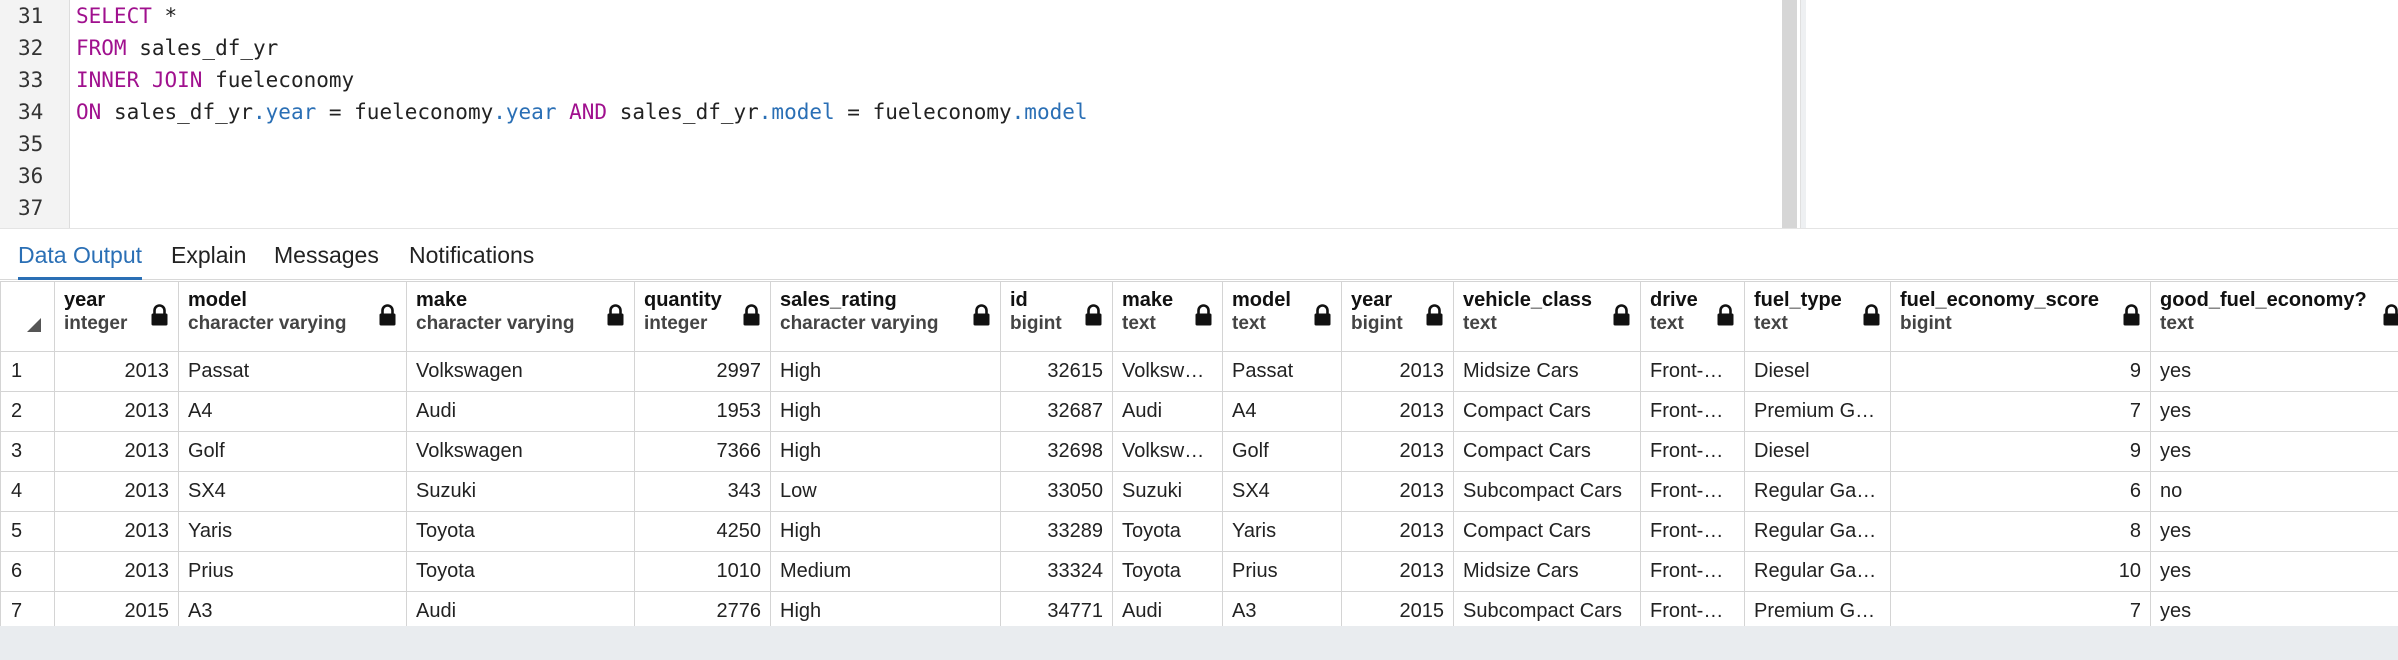 This screenshot has width=2398, height=660. I want to click on column-header: quantity integer, so click(702, 316).